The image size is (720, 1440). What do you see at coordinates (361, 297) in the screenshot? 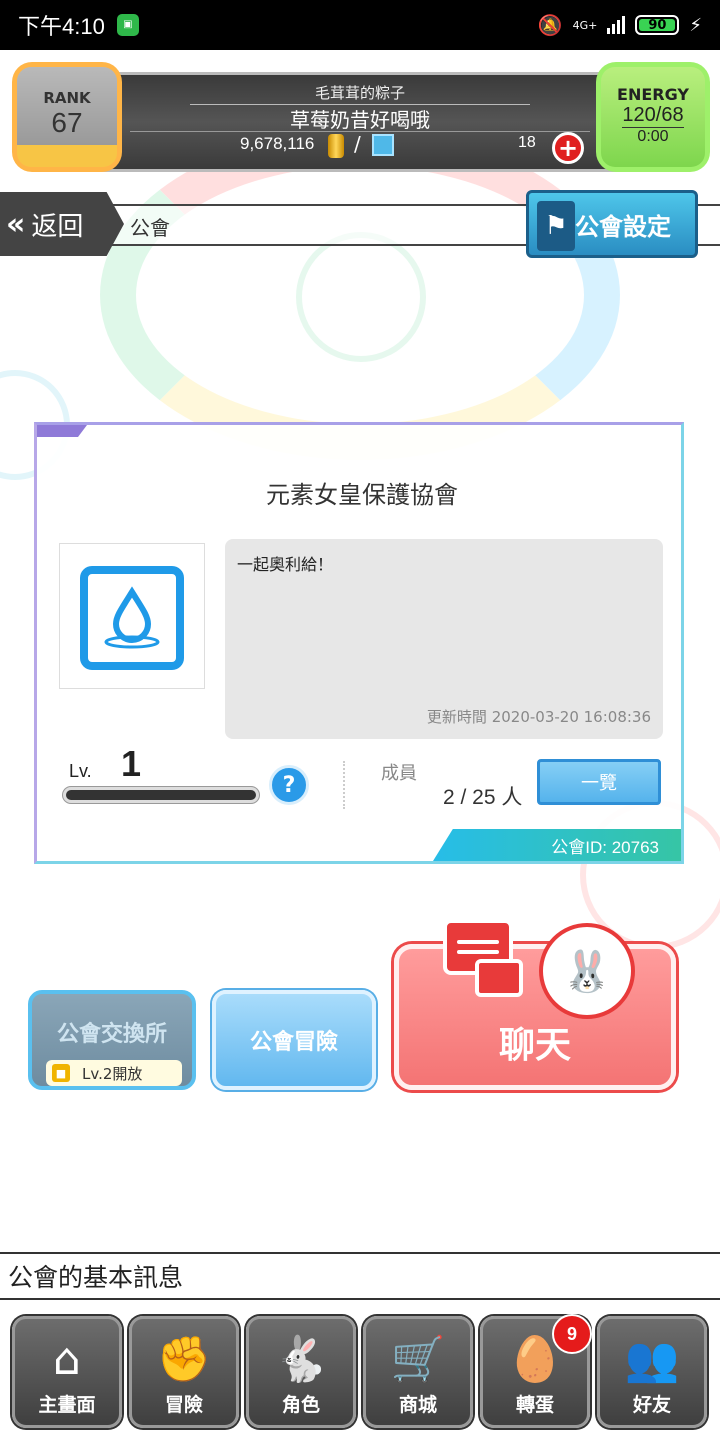
I see `background-decoration` at bounding box center [361, 297].